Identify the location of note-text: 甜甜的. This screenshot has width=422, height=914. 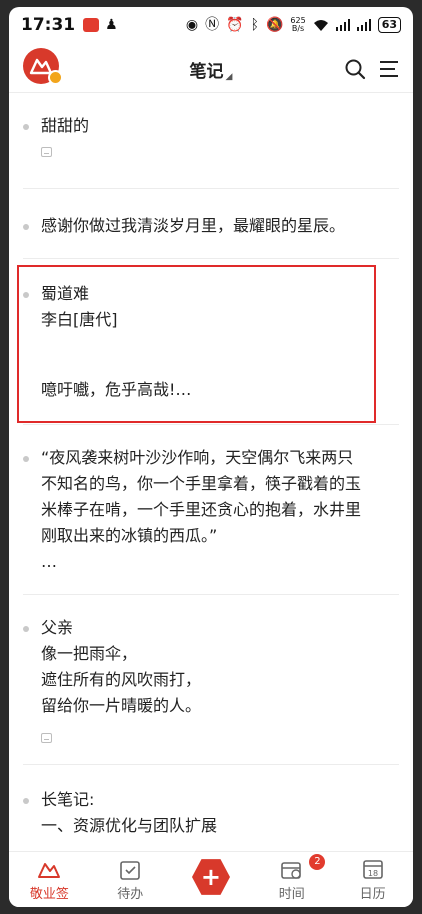
(211, 126).